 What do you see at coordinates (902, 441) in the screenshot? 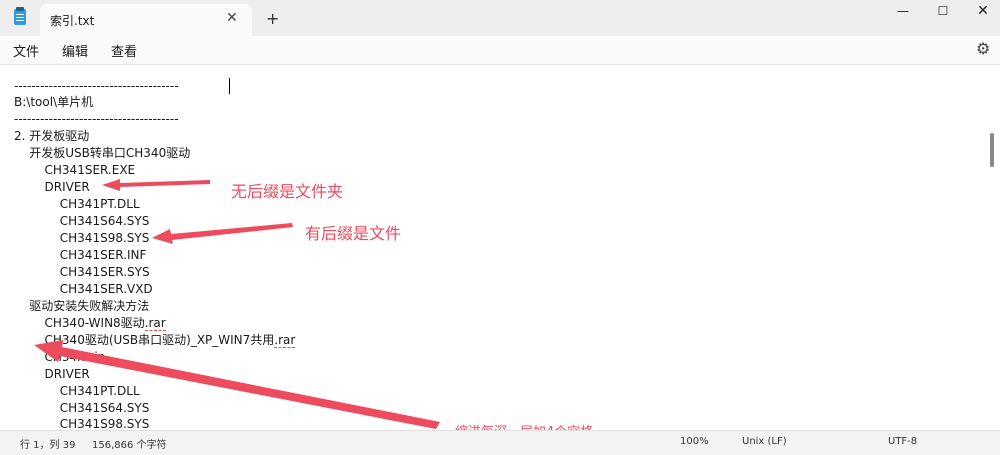
I see `encoding: UTF-8` at bounding box center [902, 441].